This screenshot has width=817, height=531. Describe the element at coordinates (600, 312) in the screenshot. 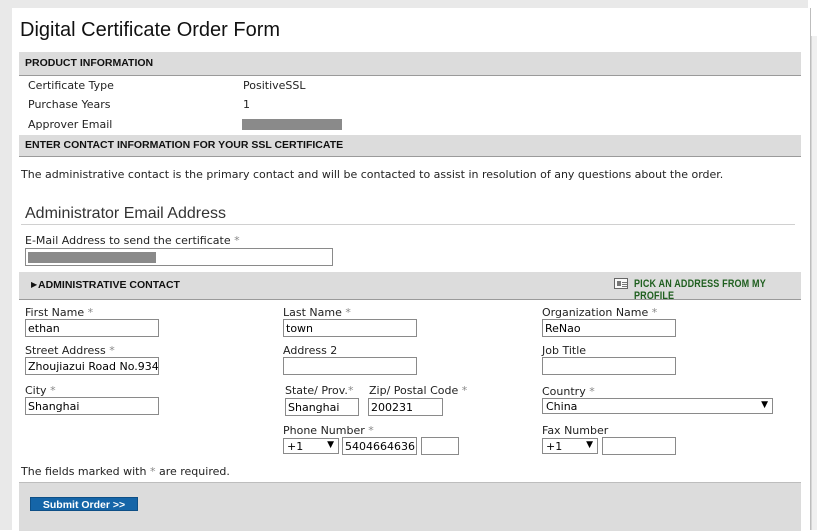

I see `organization-label: Organization Name *` at that location.